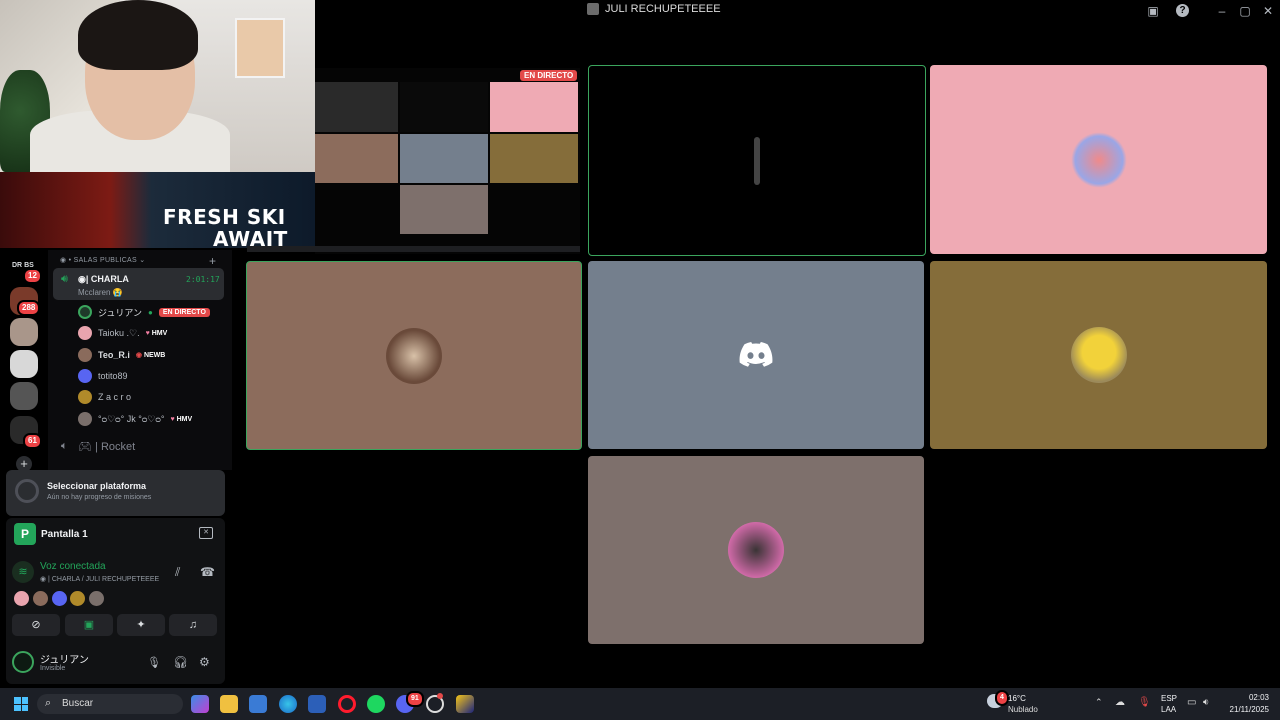  Describe the element at coordinates (177, 572) in the screenshot. I see `noise-suppression-icon: ⫽` at that location.